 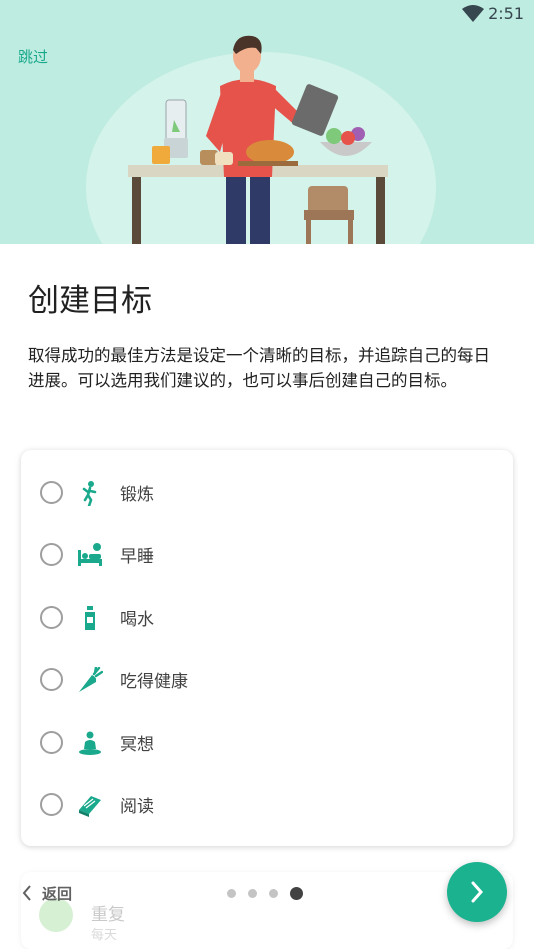 What do you see at coordinates (91, 679) in the screenshot?
I see `carrot-icon` at bounding box center [91, 679].